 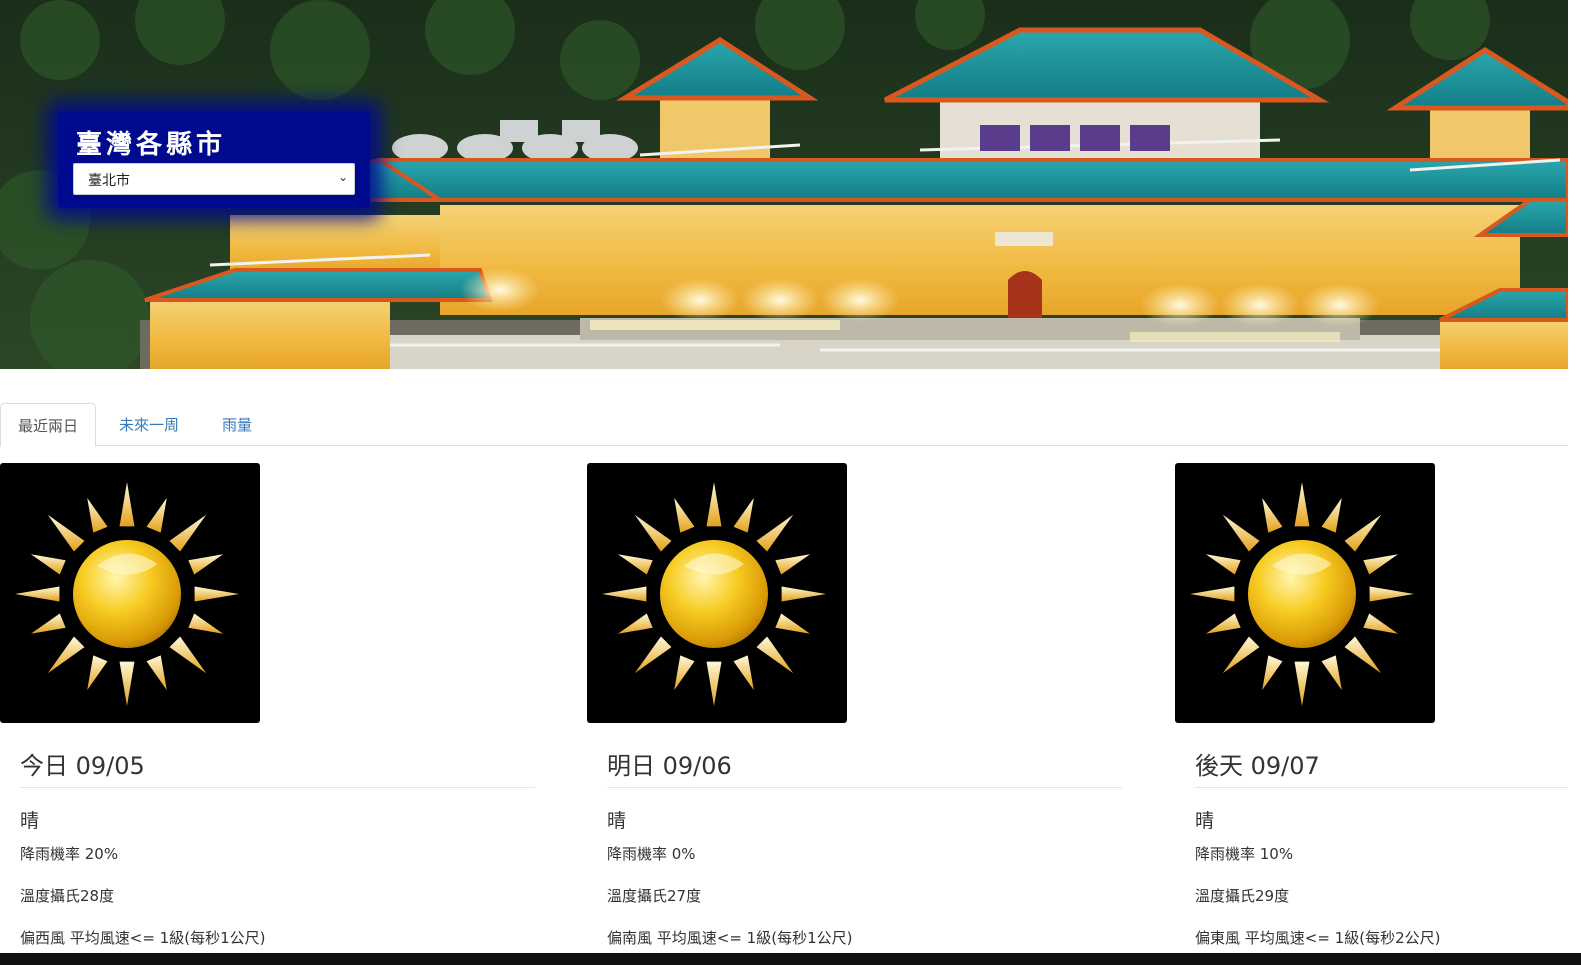 I want to click on card-temperature: 溫度攝氏27度, so click(x=654, y=896).